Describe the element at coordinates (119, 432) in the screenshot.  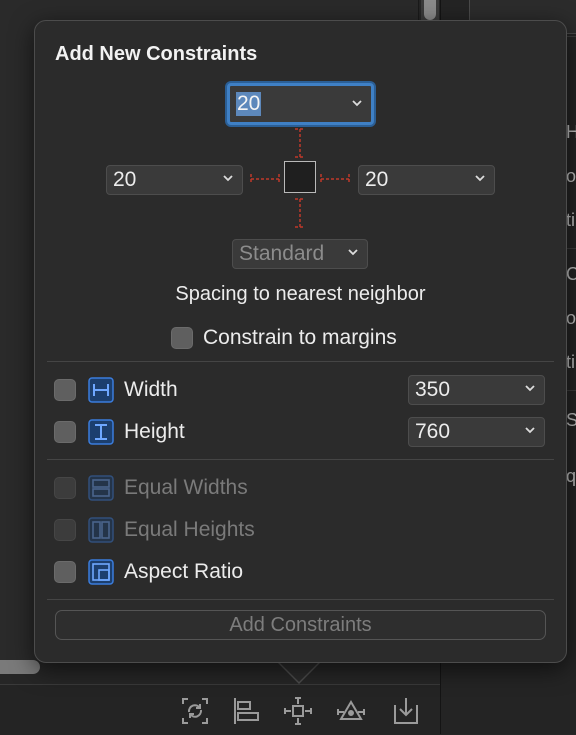
I see `height-row: Height` at that location.